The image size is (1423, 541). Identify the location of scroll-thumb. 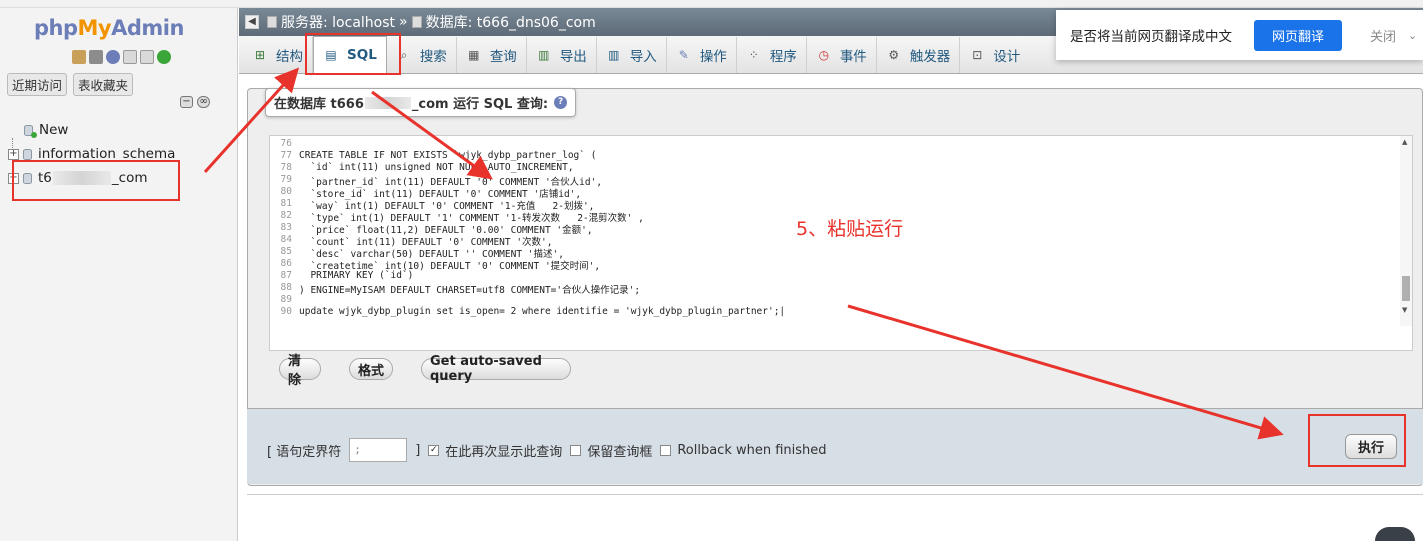
(1406, 288).